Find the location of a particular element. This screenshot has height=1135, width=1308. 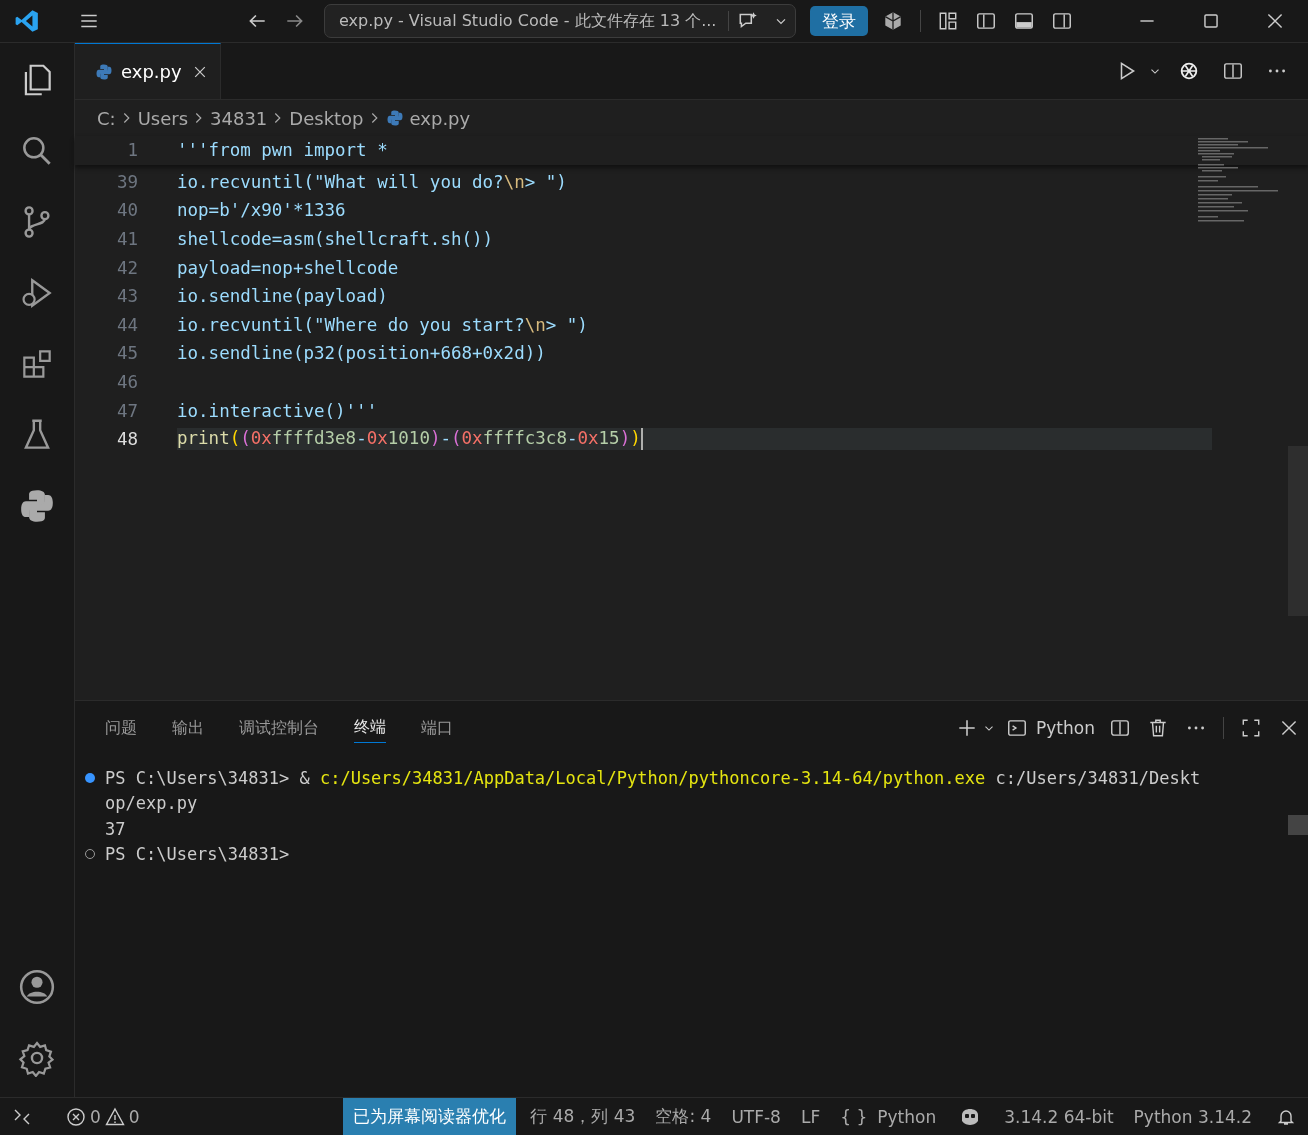

code-line: '''from pwn import * is located at coordinates (282, 150).